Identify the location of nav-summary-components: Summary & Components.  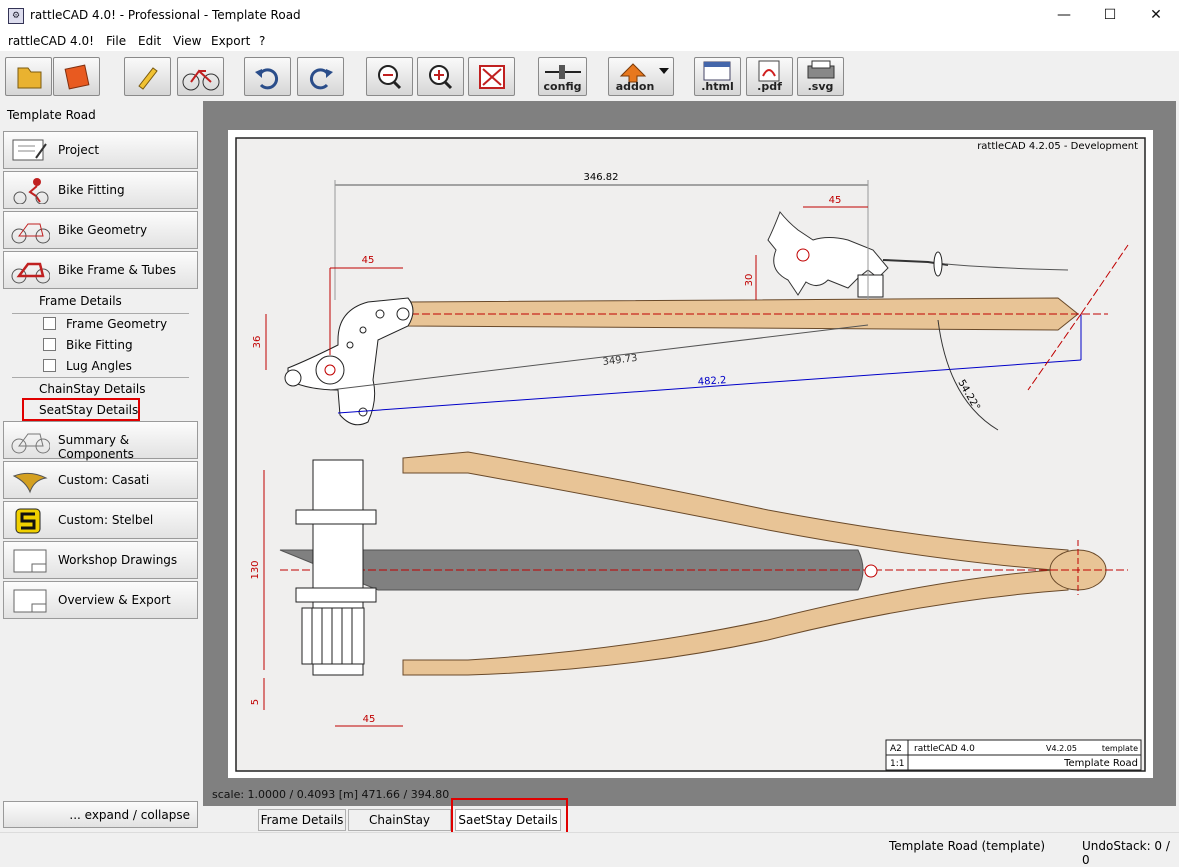
(100, 441).